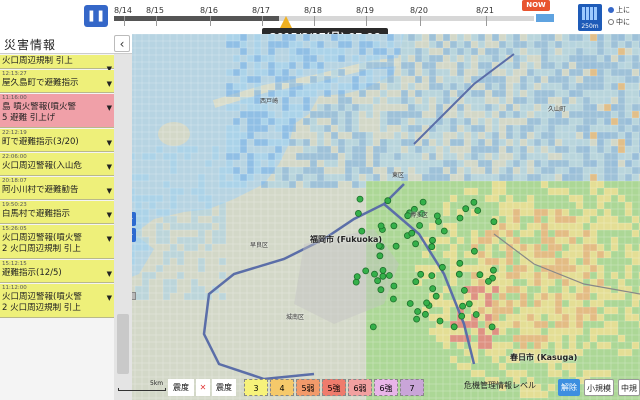 Image resolution: width=640 pixels, height=400 pixels. I want to click on pause-button: ❚❚, so click(96, 16).